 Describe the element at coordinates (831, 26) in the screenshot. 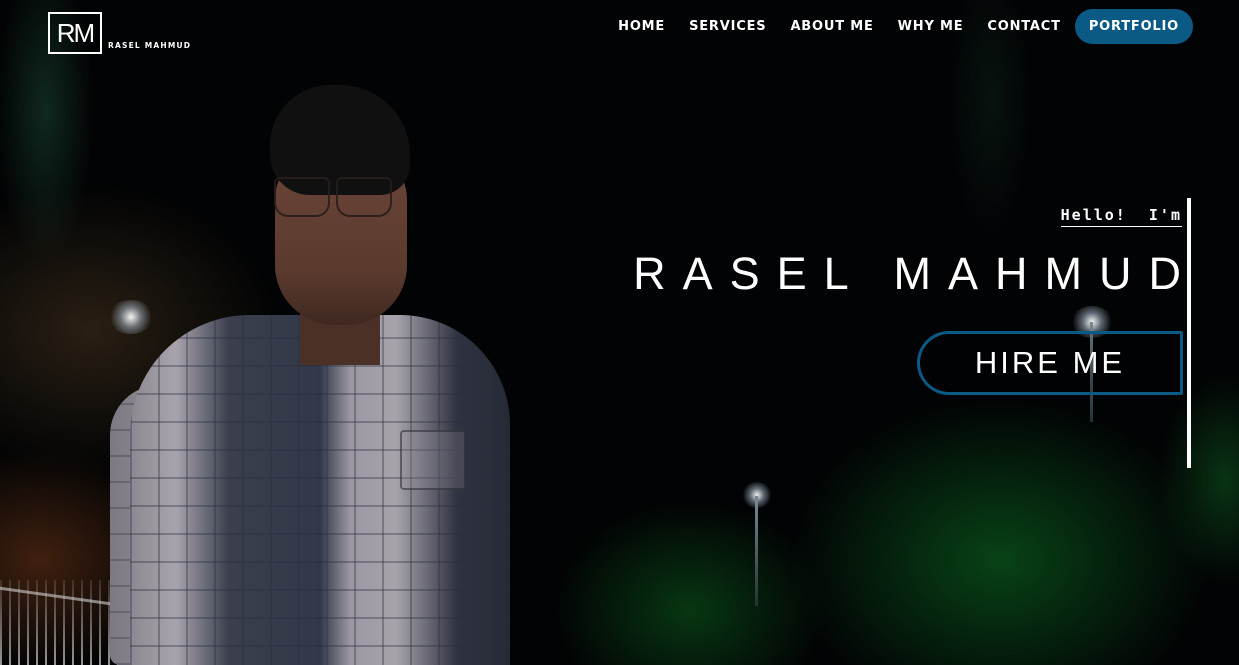

I see `nav-about-me: ABOUT ME` at that location.